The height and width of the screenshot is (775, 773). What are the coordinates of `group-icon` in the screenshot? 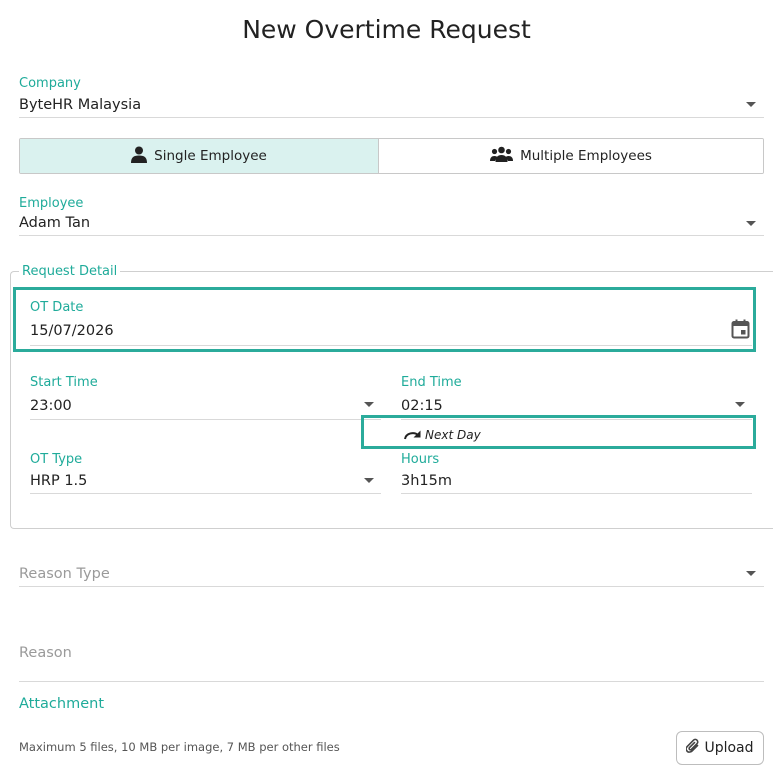 It's located at (502, 156).